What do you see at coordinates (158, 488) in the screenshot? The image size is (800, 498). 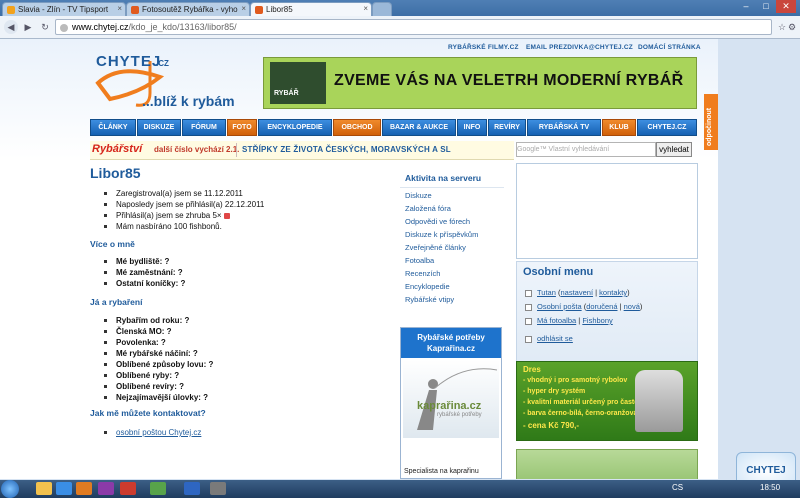 I see `chrome-icon` at bounding box center [158, 488].